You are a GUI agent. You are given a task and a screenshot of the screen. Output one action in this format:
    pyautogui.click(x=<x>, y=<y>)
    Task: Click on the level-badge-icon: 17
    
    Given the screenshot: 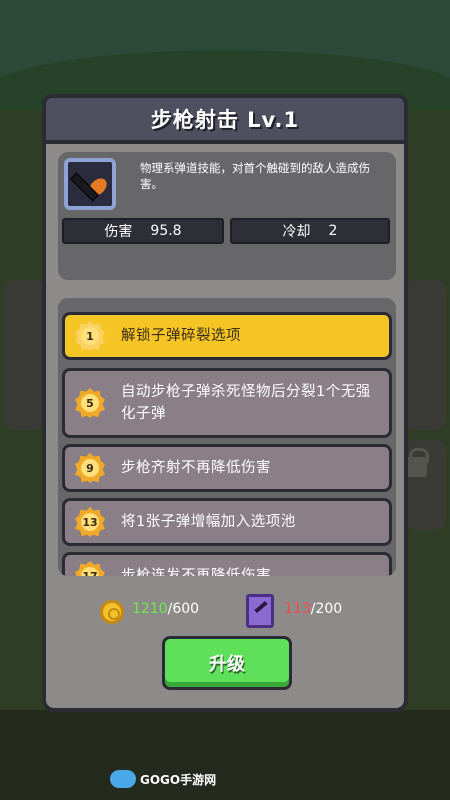 What is the action you would take?
    pyautogui.click(x=90, y=568)
    